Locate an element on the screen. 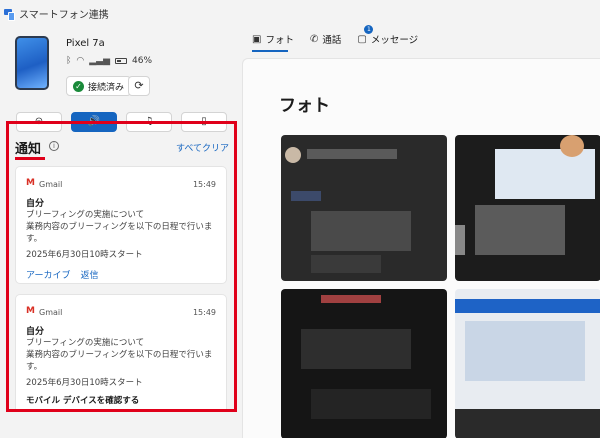  refresh-button: ⟳ is located at coordinates (139, 86).